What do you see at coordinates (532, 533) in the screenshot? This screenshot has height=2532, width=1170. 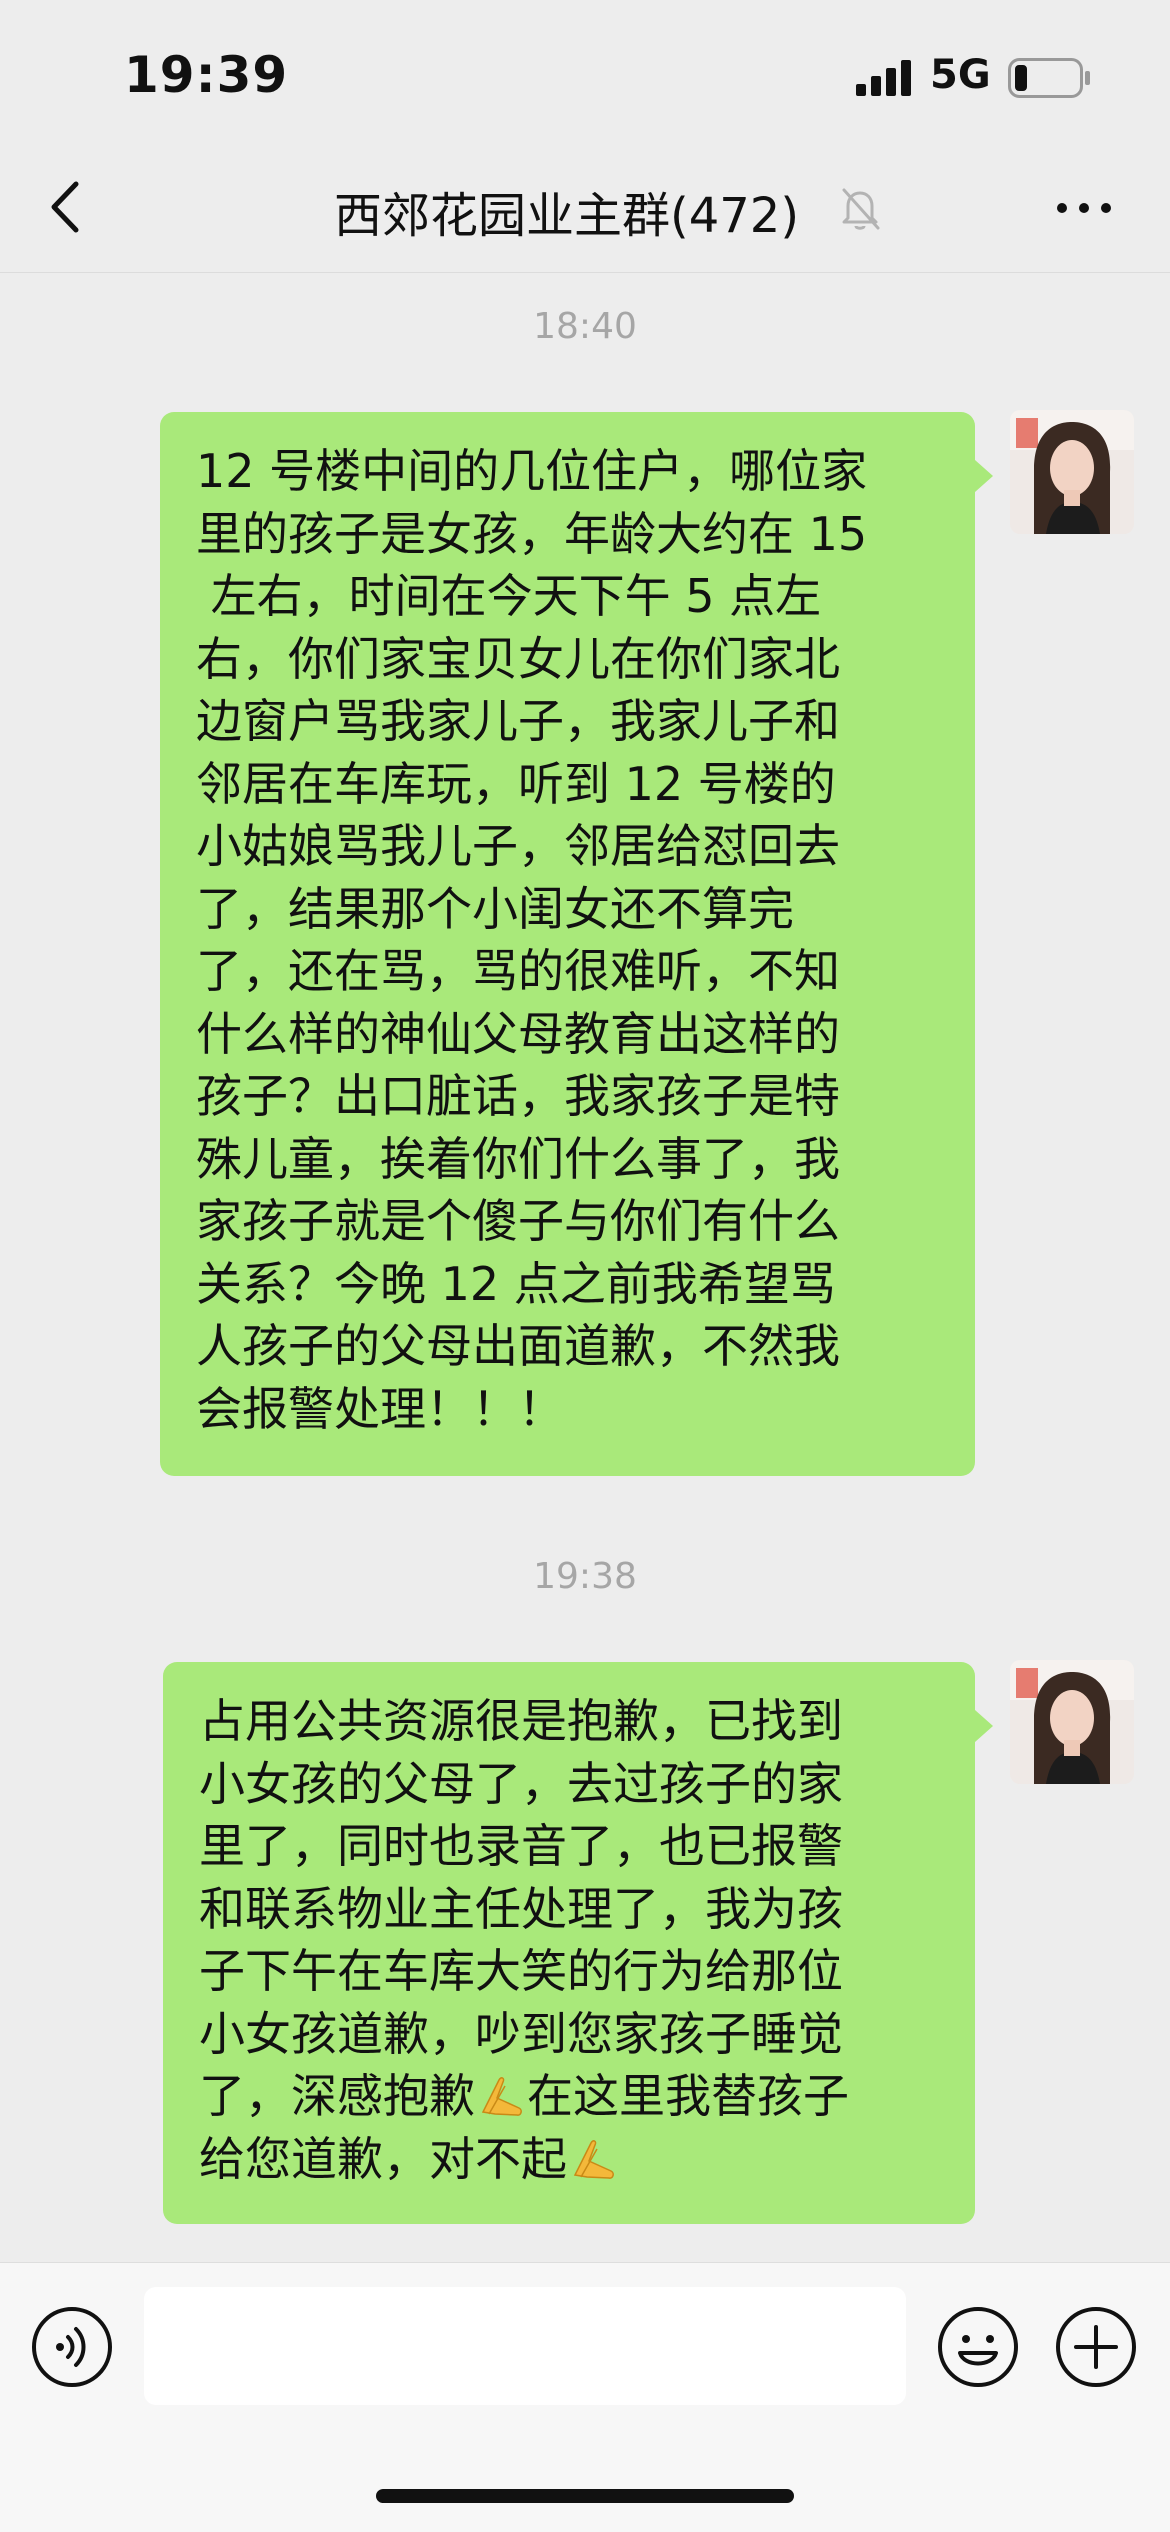 I see `message-line: 里的孩子是女孩，年龄大约在 15` at bounding box center [532, 533].